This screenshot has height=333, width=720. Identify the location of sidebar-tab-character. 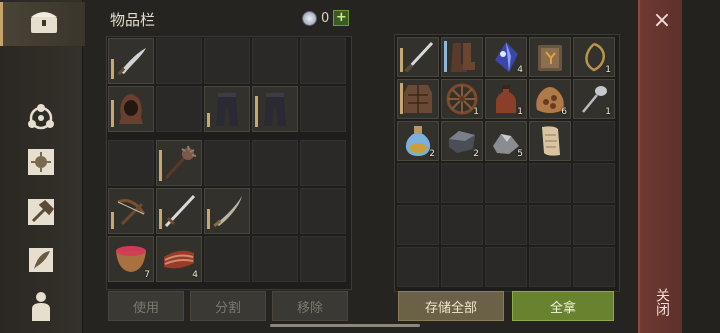
(41, 308).